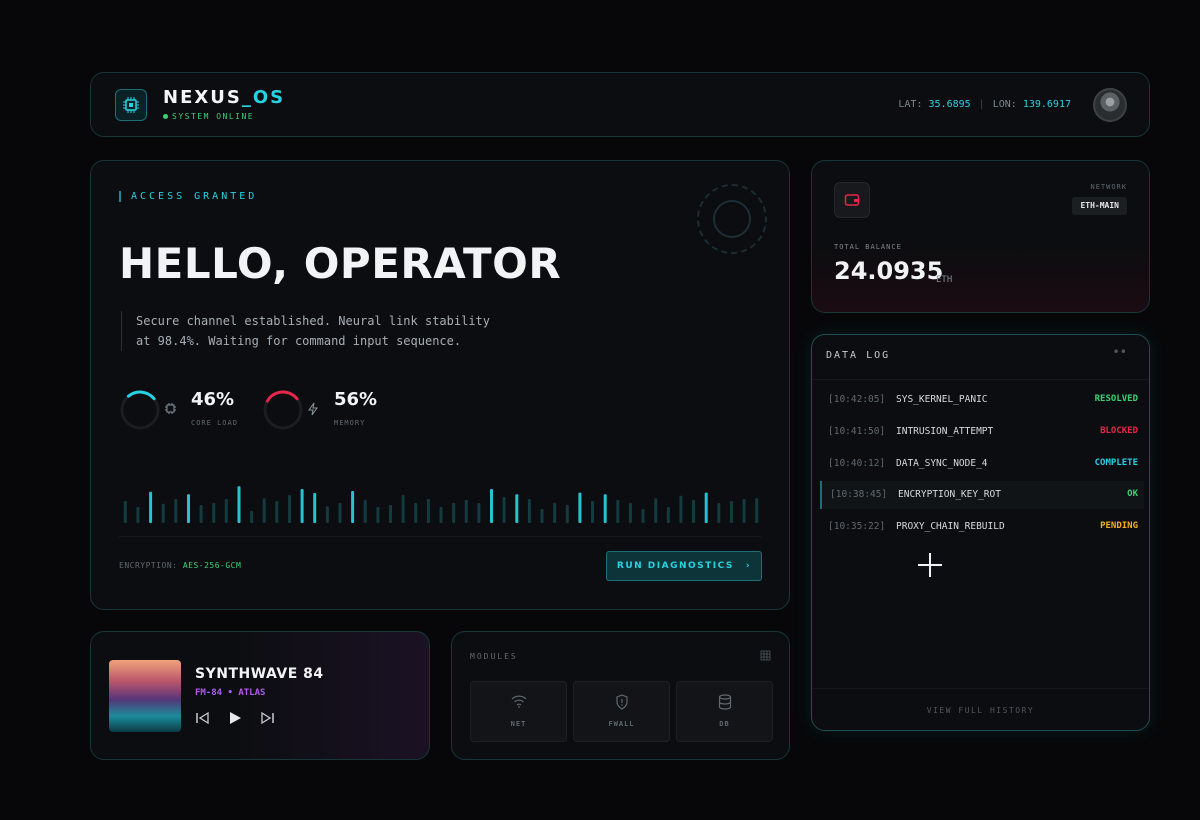  I want to click on log-row: [10:42:05] SYS_KERNEL_PANIC RESOLVED, so click(982, 400).